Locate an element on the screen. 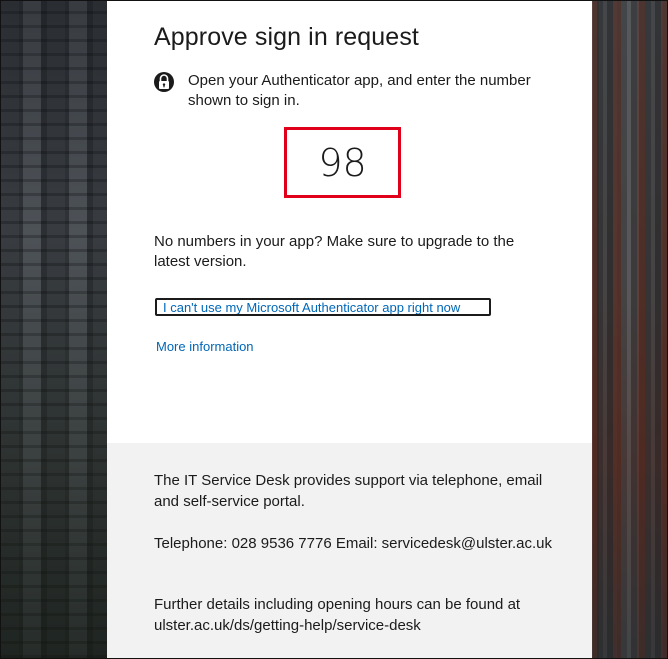 The height and width of the screenshot is (659, 668). background-right is located at coordinates (628, 329).